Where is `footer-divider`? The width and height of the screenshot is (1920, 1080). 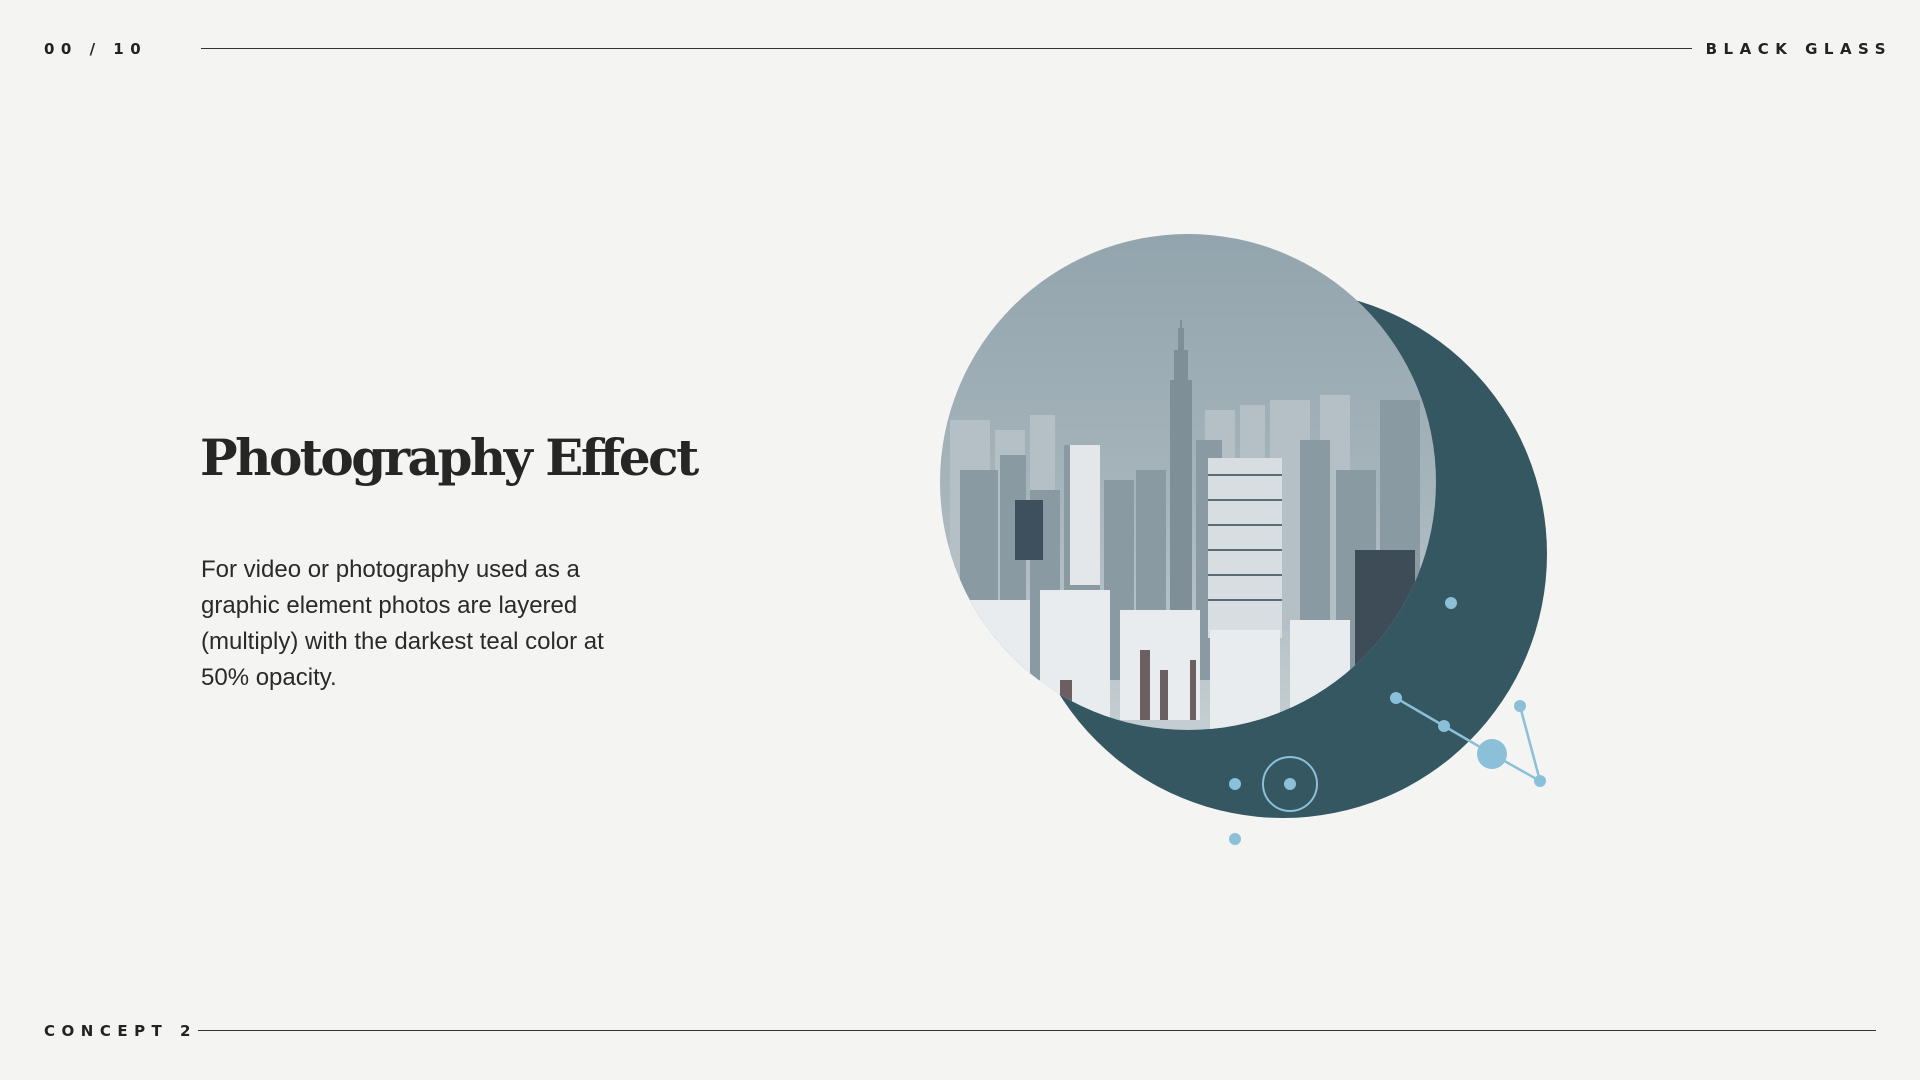
footer-divider is located at coordinates (1037, 1030).